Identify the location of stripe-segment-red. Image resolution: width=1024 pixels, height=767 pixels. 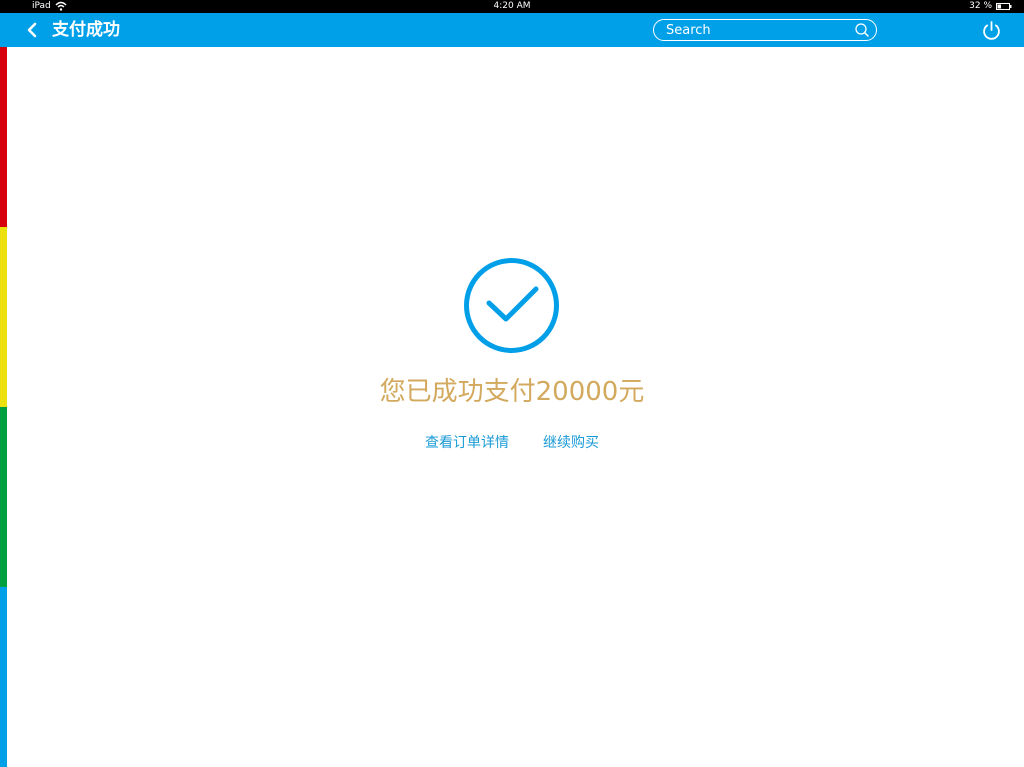
(3, 137).